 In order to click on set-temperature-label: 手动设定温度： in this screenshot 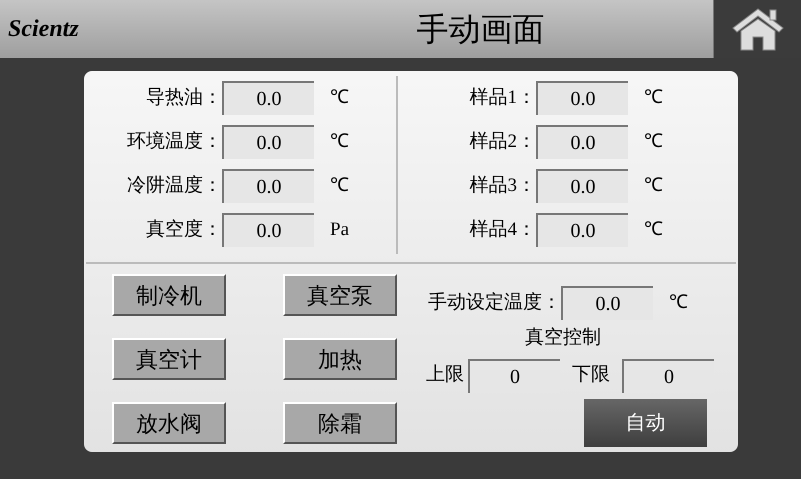, I will do `click(494, 302)`.